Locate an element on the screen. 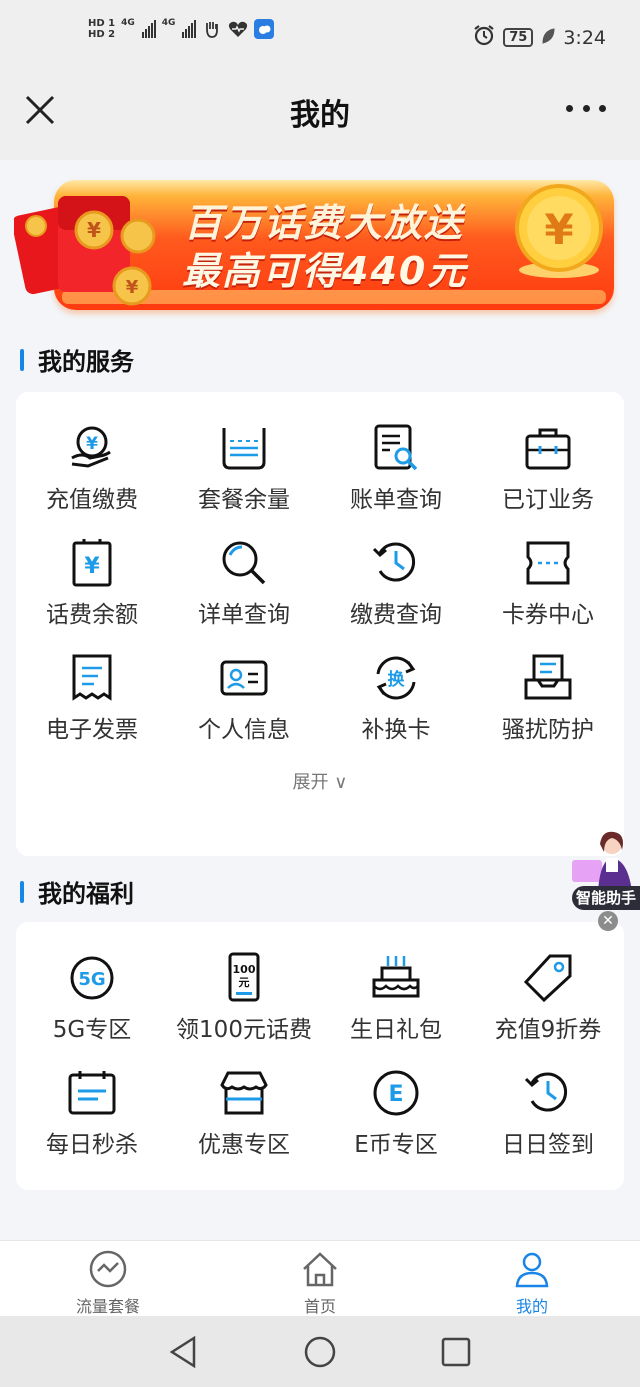 The height and width of the screenshot is (1387, 640). benefit-label: 领100元话费 is located at coordinates (244, 1030).